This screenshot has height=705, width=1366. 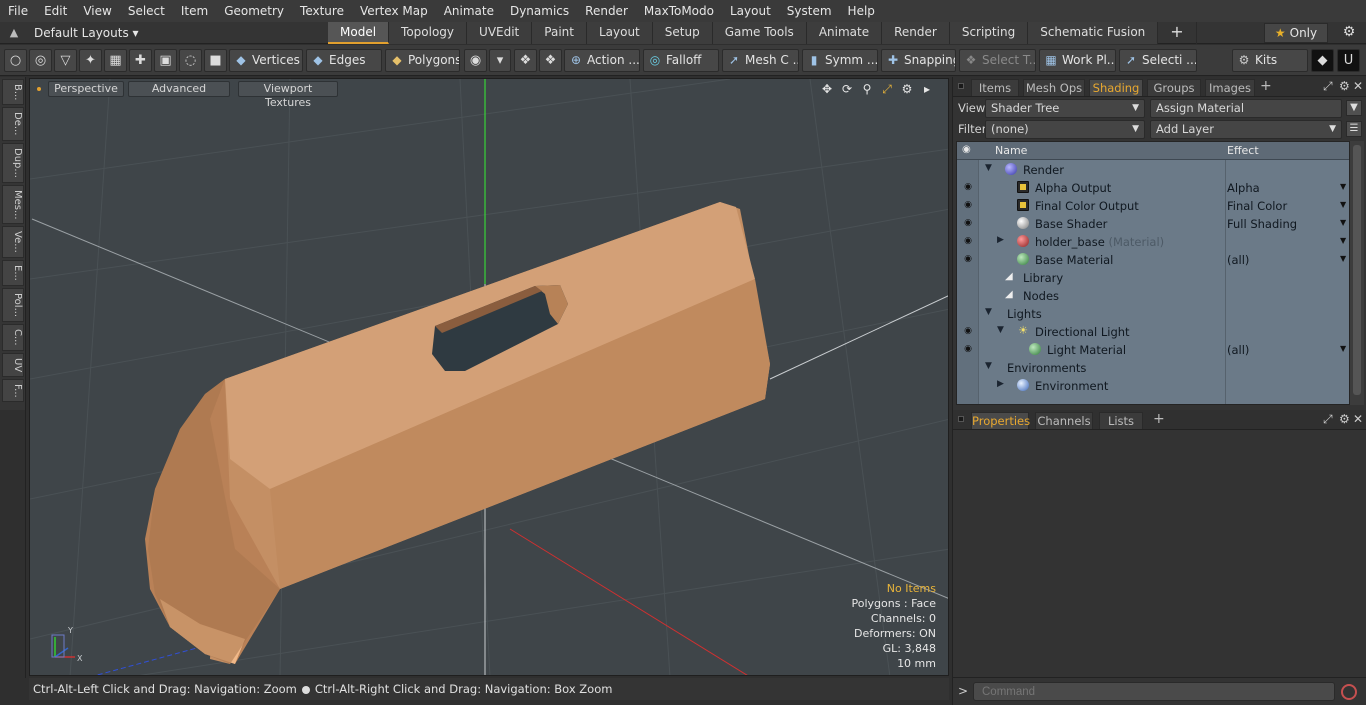 I want to click on tab-animate: Animate, so click(x=844, y=33).